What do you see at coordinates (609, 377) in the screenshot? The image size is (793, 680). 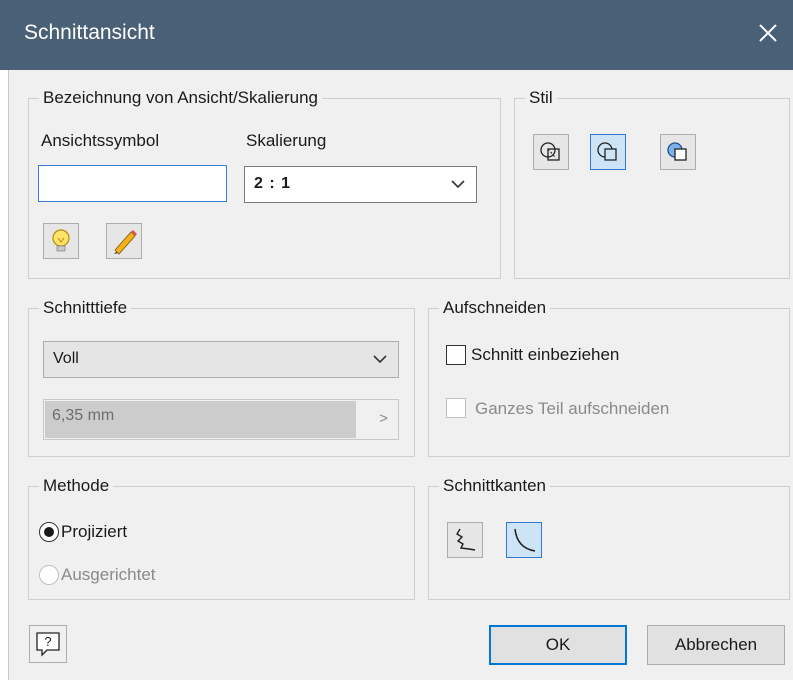 I see `slice-group: Aufschneiden` at bounding box center [609, 377].